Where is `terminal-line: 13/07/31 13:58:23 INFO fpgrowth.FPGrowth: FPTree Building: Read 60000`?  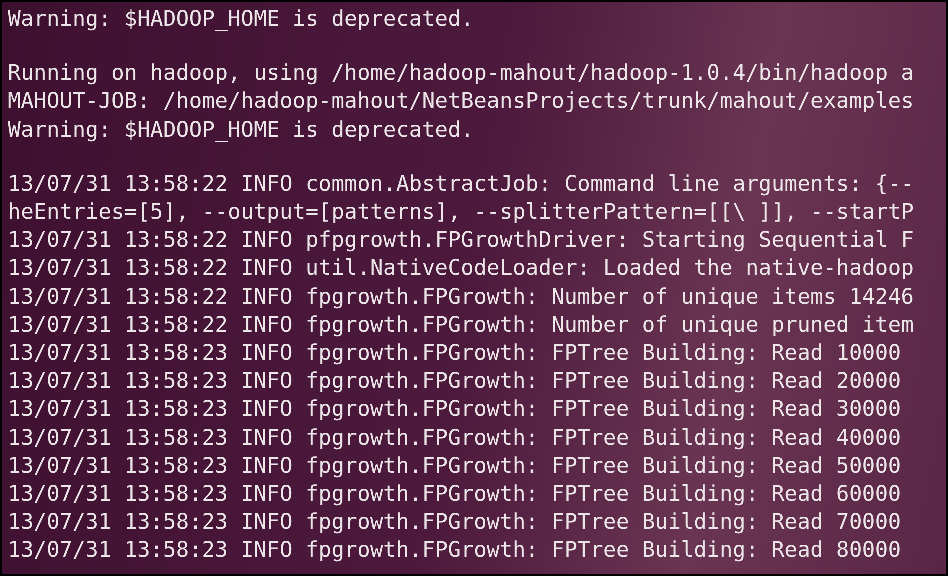 terminal-line: 13/07/31 13:58:23 INFO fpgrowth.FPGrowth: FPTree Building: Read 60000 is located at coordinates (455, 495).